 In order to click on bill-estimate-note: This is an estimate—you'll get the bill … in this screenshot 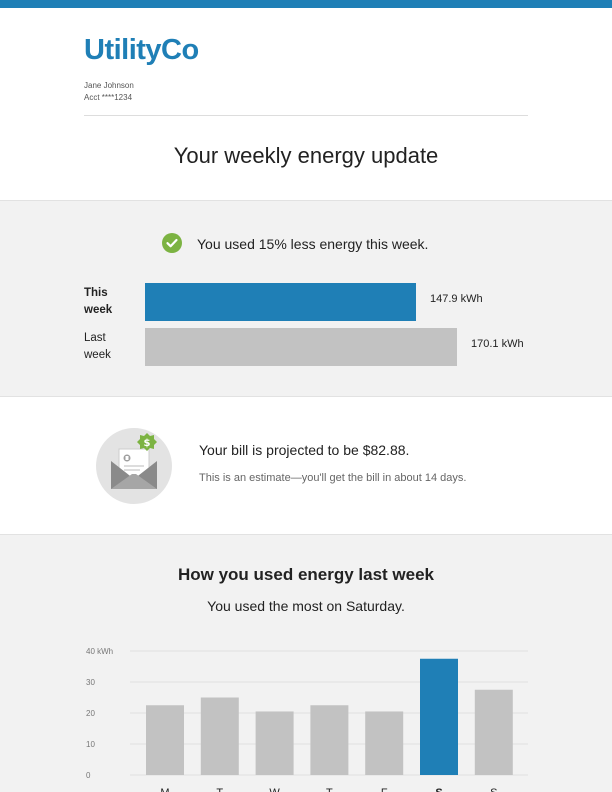, I will do `click(333, 478)`.